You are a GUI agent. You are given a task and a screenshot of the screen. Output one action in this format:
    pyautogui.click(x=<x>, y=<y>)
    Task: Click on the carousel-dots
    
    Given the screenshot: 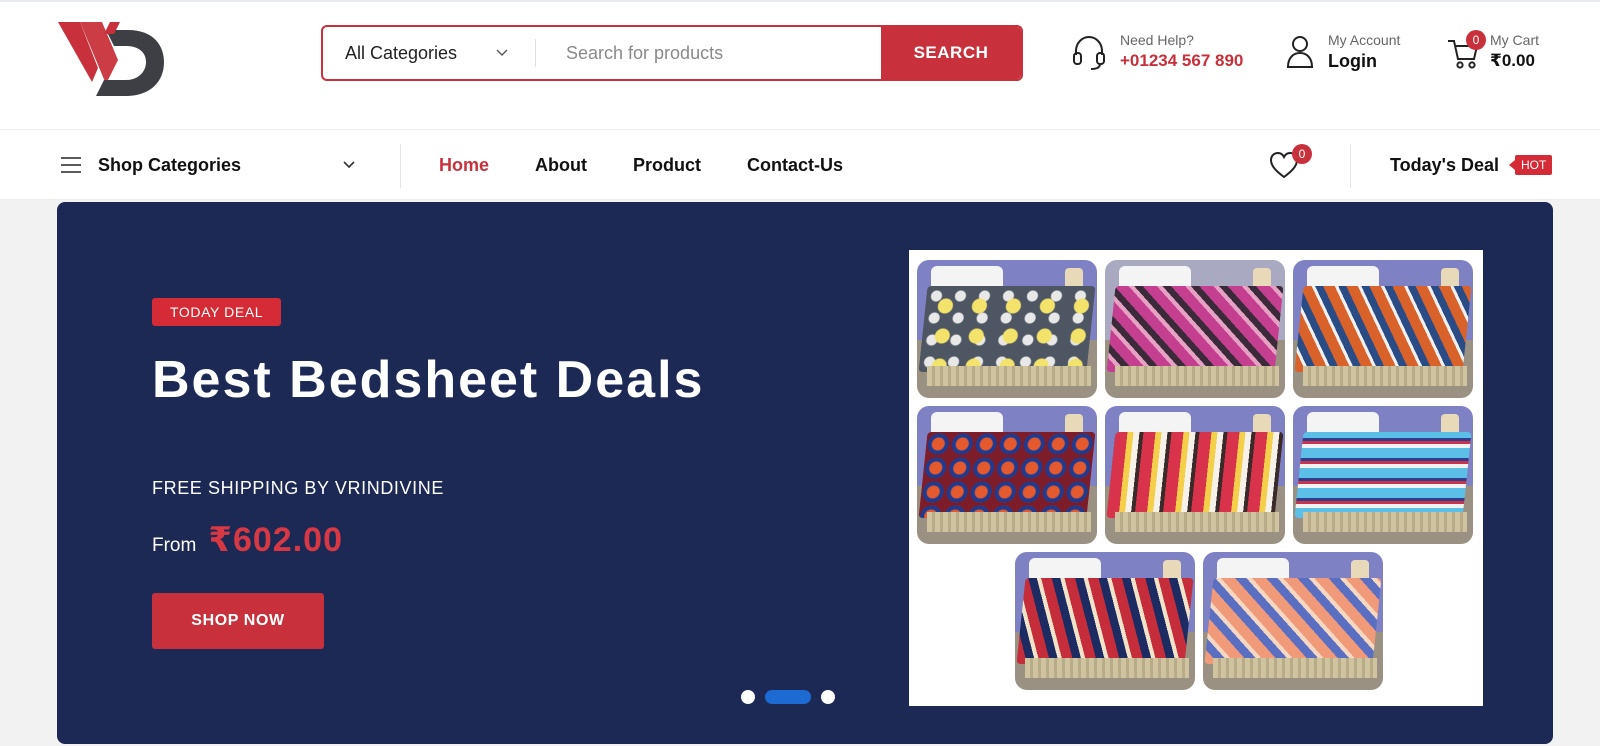 What is the action you would take?
    pyautogui.click(x=793, y=697)
    